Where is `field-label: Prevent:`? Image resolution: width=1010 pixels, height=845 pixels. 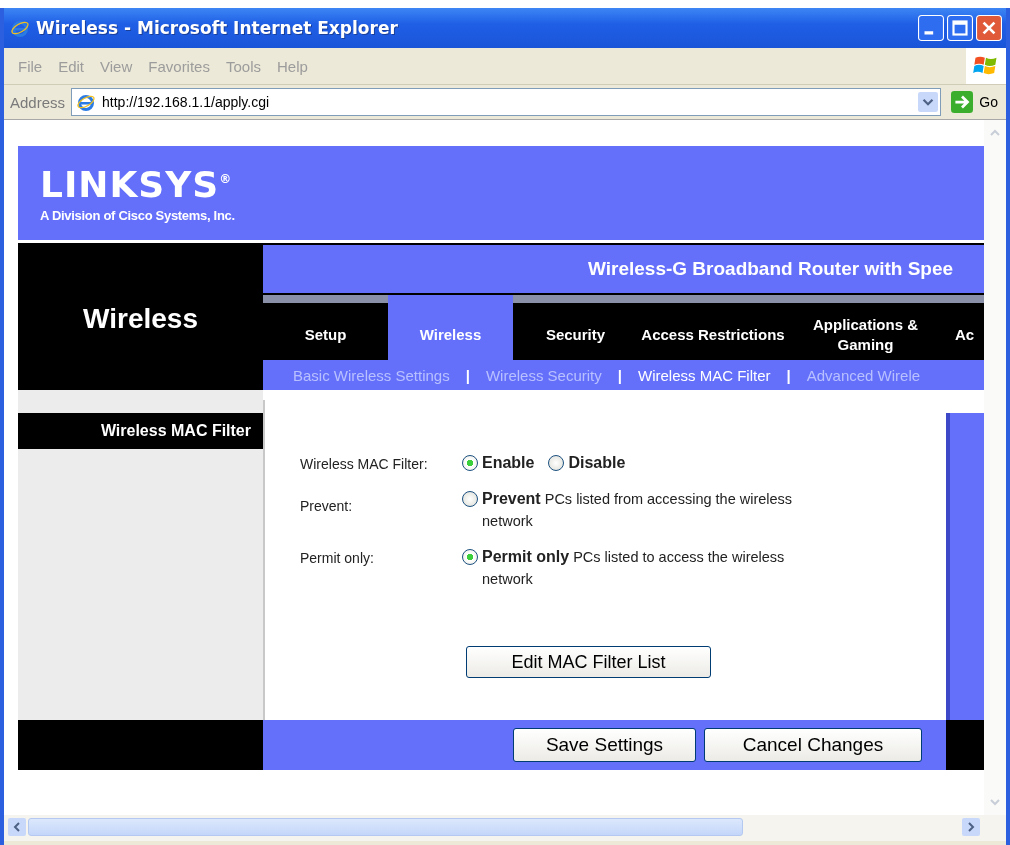
field-label: Prevent: is located at coordinates (327, 505).